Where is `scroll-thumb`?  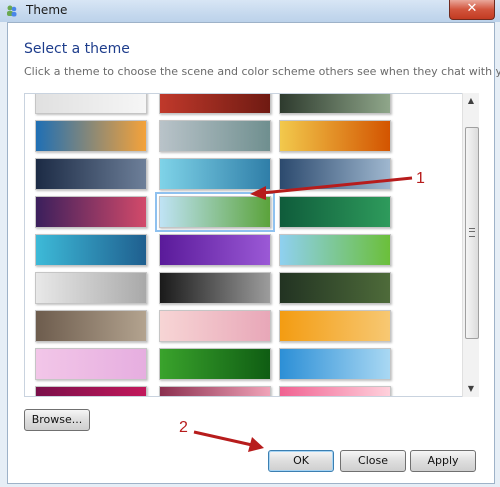 scroll-thumb is located at coordinates (472, 233).